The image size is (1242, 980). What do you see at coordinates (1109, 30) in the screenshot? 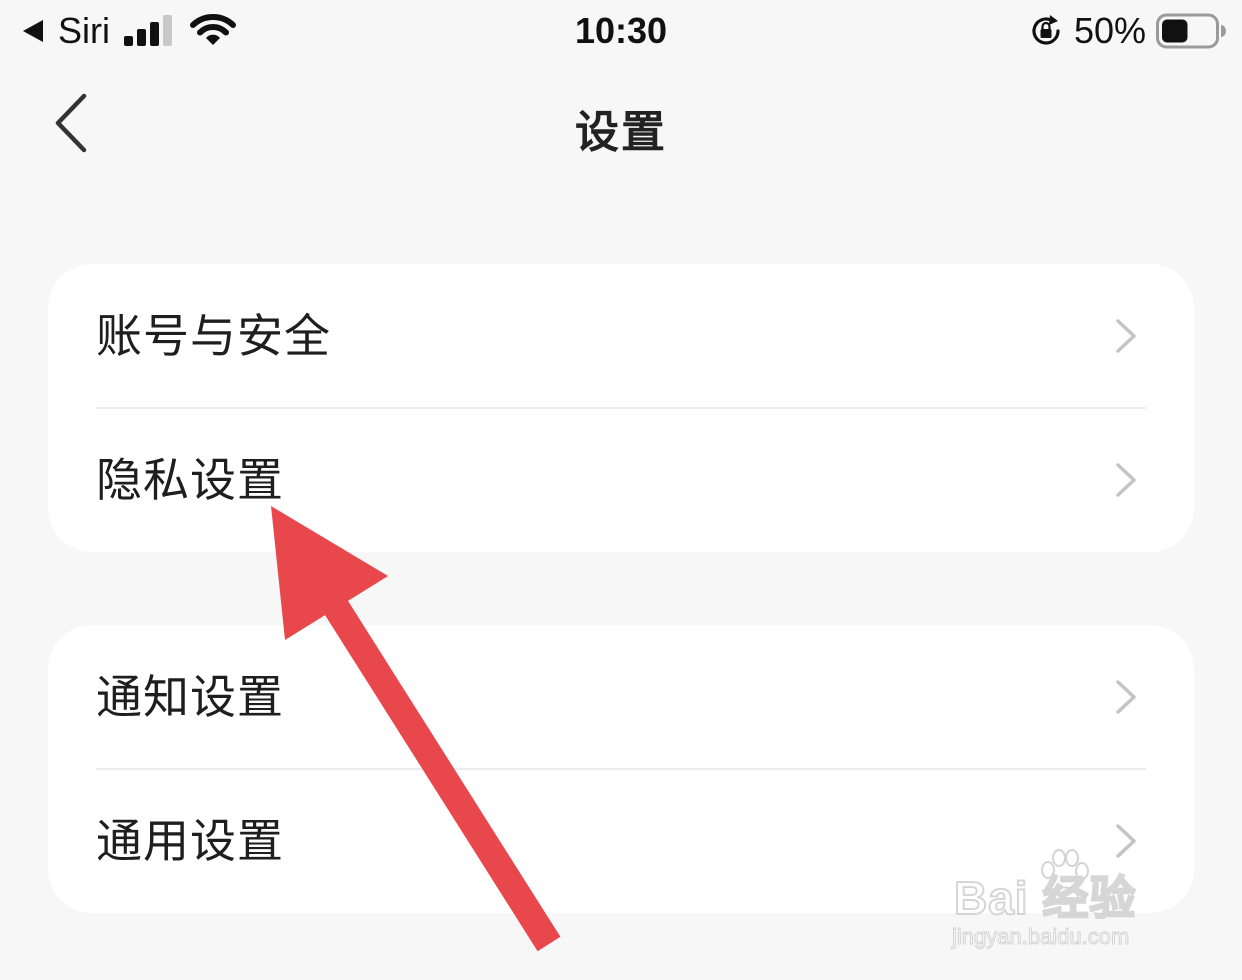
I see `battery-percent: 50%` at bounding box center [1109, 30].